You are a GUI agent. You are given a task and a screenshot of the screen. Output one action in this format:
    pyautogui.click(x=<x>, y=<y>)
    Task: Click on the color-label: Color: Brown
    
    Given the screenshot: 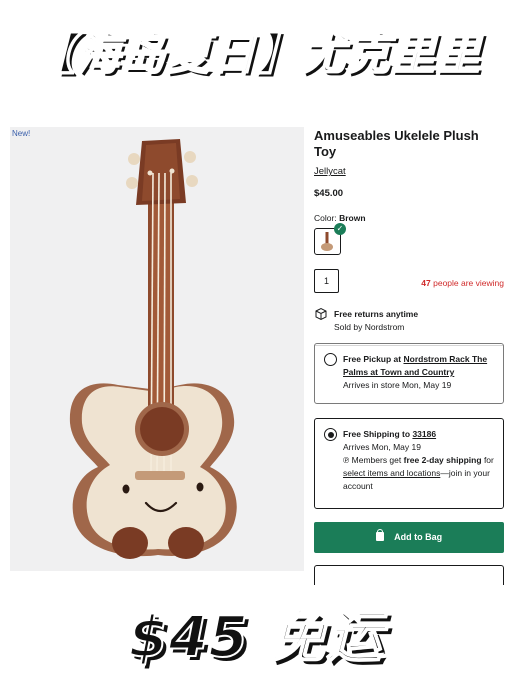 What is the action you would take?
    pyautogui.click(x=409, y=218)
    